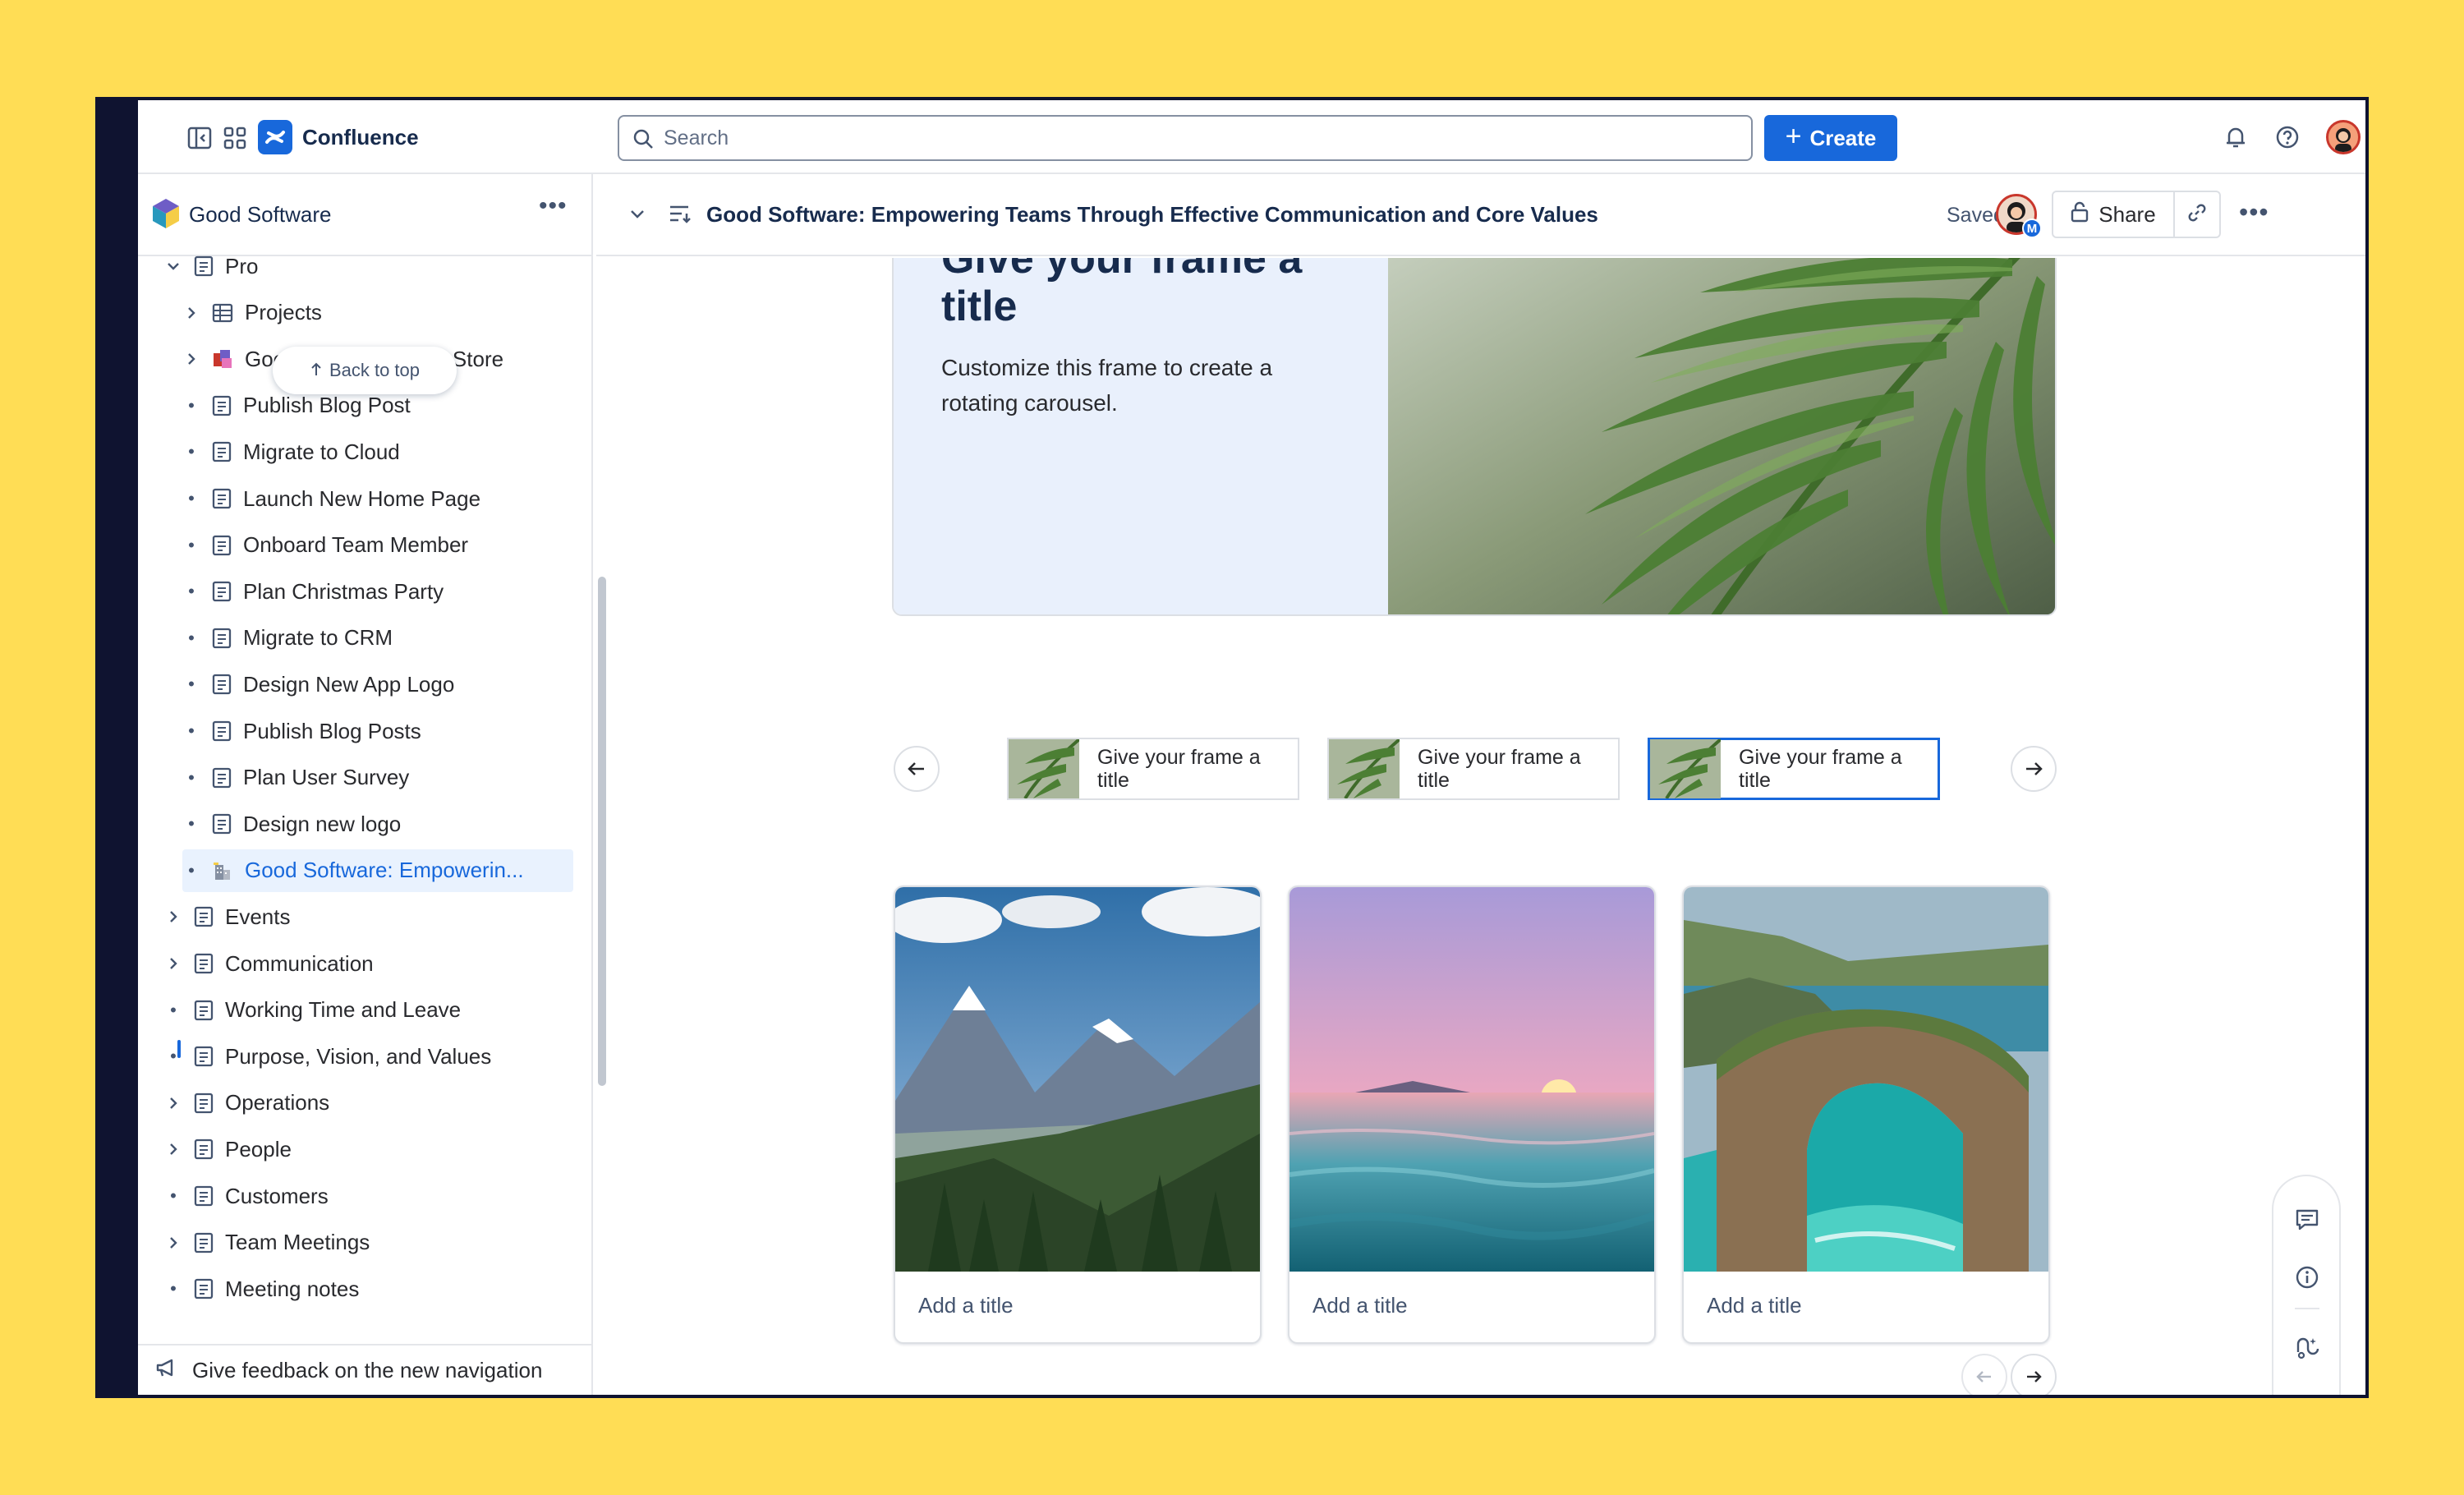  Describe the element at coordinates (369, 266) in the screenshot. I see `sidebar-item: Pro` at that location.